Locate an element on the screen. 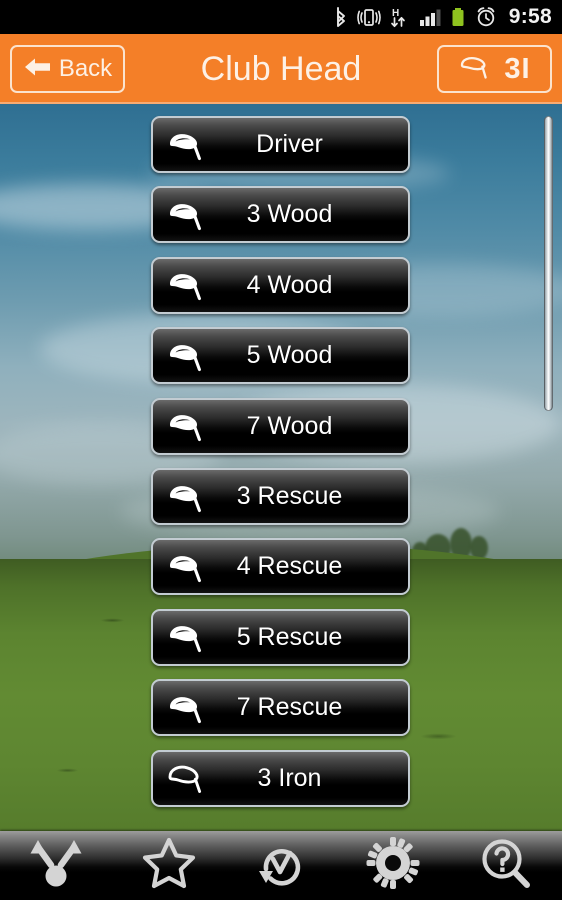 The image size is (562, 900). current-club-label: 3I is located at coordinates (517, 68).